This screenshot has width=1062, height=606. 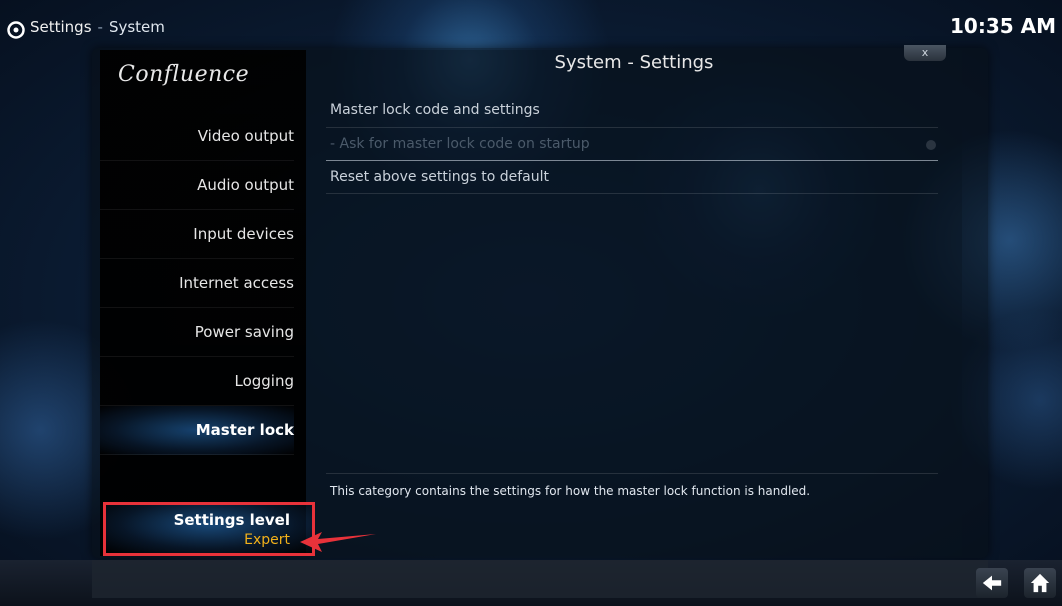 I want to click on sidebar-item-logging: Logging, so click(x=197, y=381).